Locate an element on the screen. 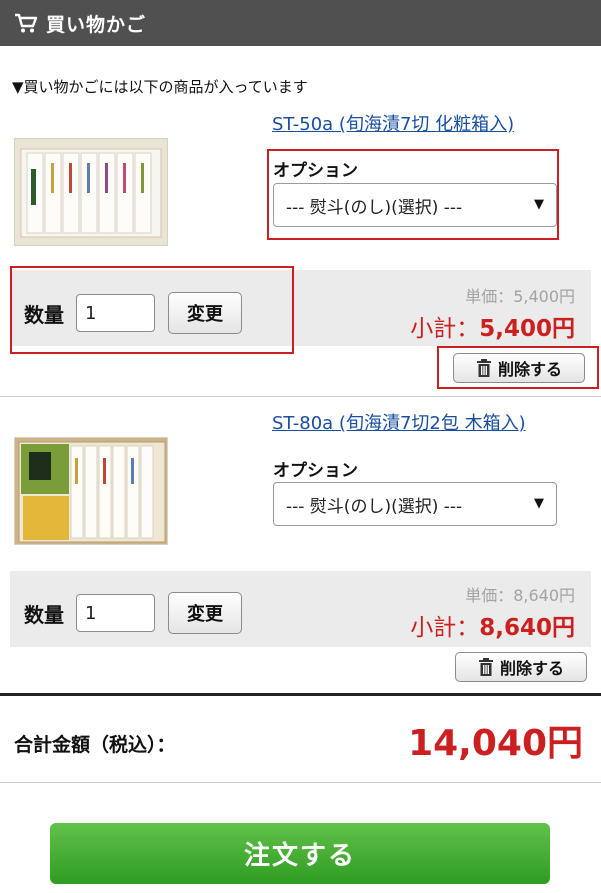 This screenshot has height=893, width=601. subtotal-value: 8,640円 is located at coordinates (527, 628).